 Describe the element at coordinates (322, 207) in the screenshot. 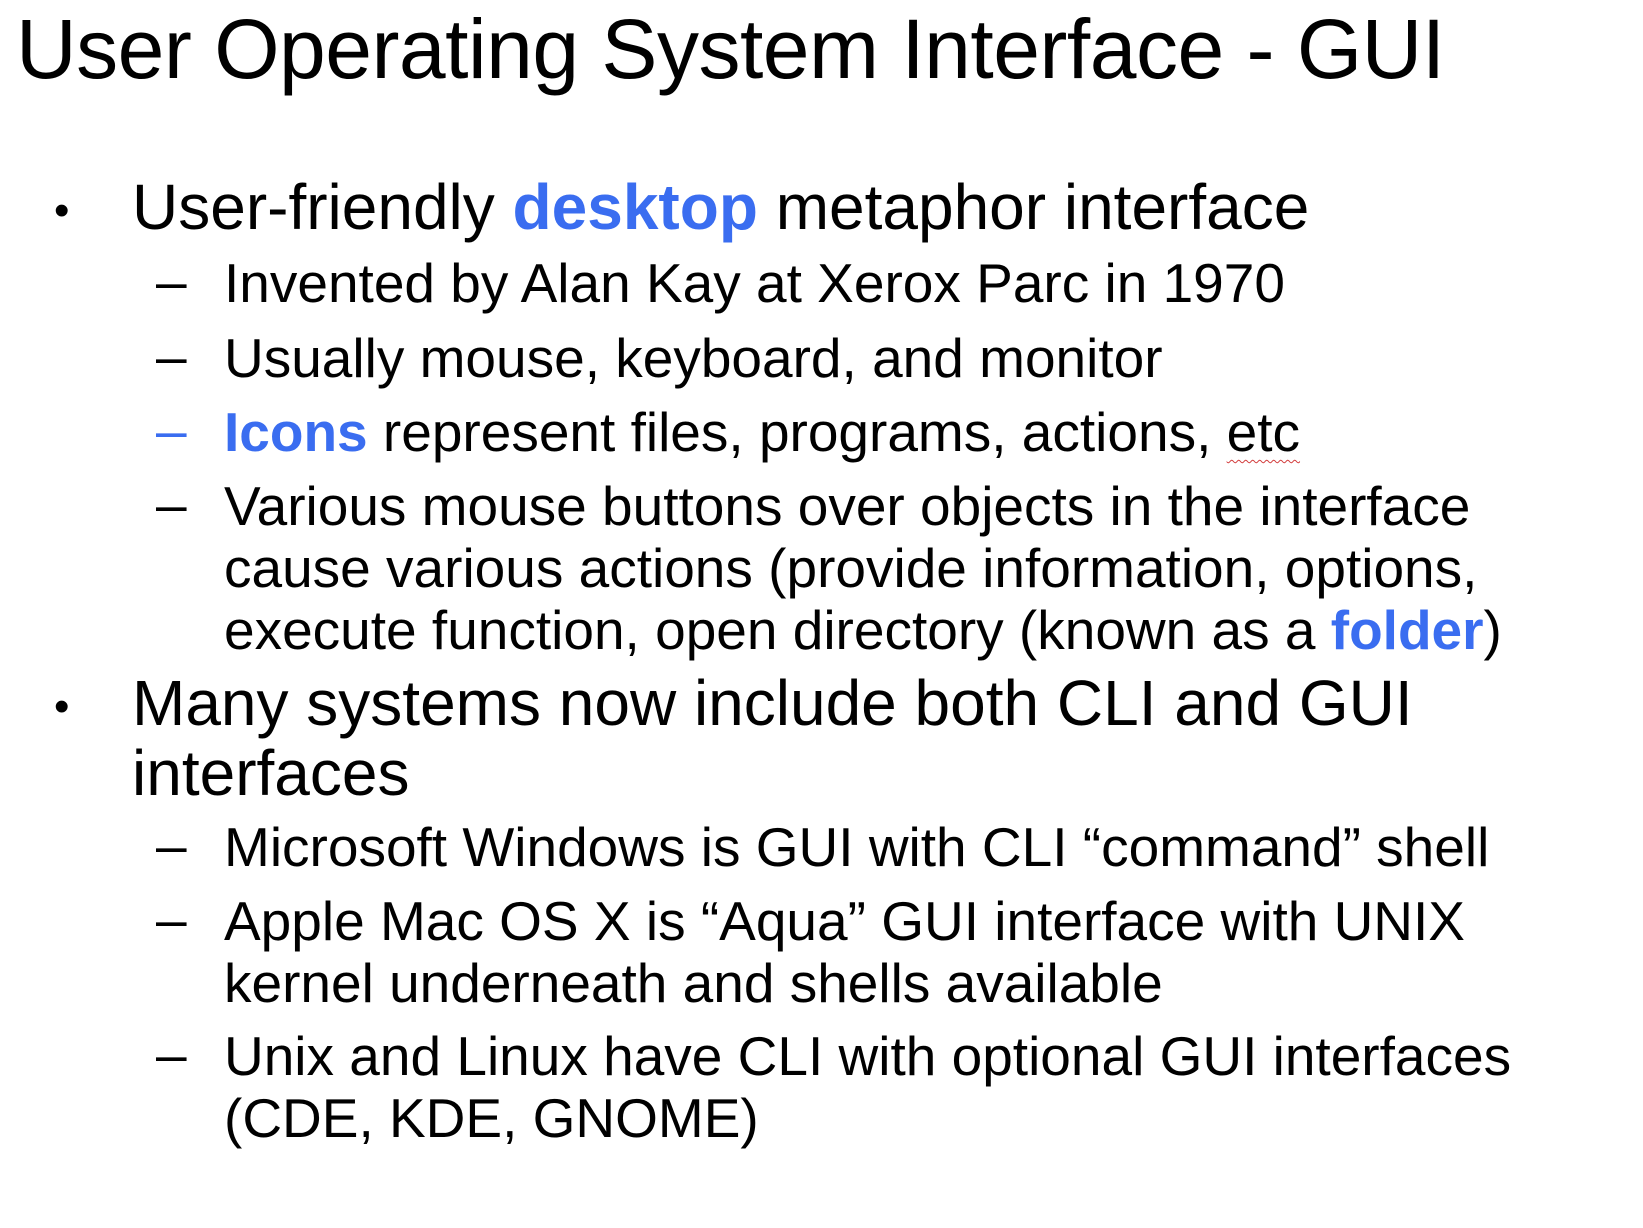

I see `bullet-text: User-friendly` at that location.